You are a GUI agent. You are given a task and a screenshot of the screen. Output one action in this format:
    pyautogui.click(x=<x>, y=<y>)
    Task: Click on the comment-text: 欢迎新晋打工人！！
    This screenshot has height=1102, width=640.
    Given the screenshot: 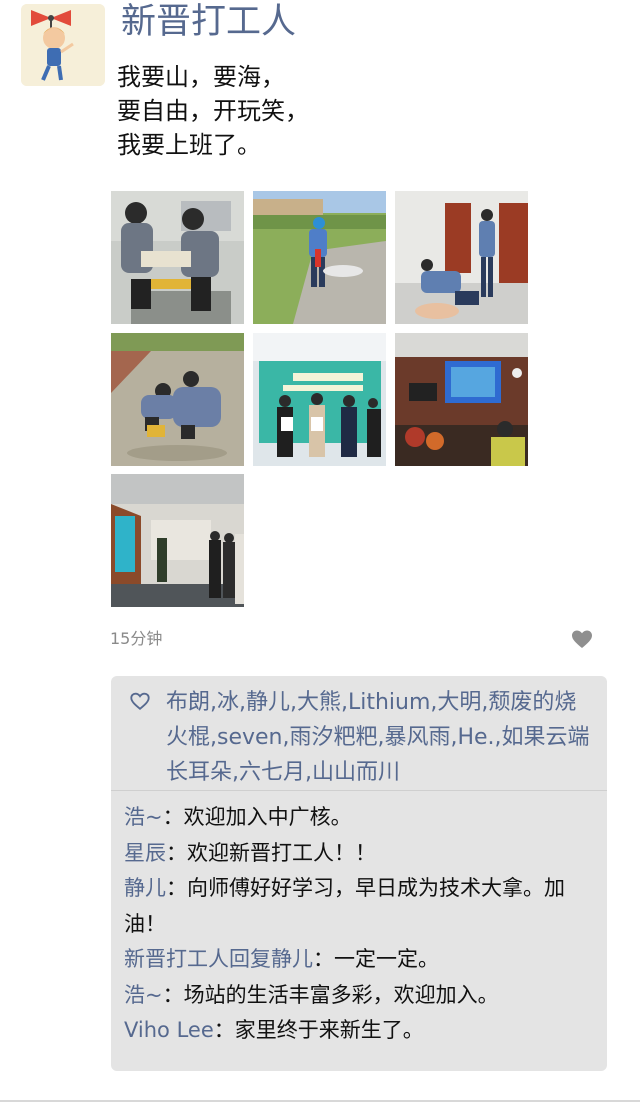 What is the action you would take?
    pyautogui.click(x=281, y=852)
    